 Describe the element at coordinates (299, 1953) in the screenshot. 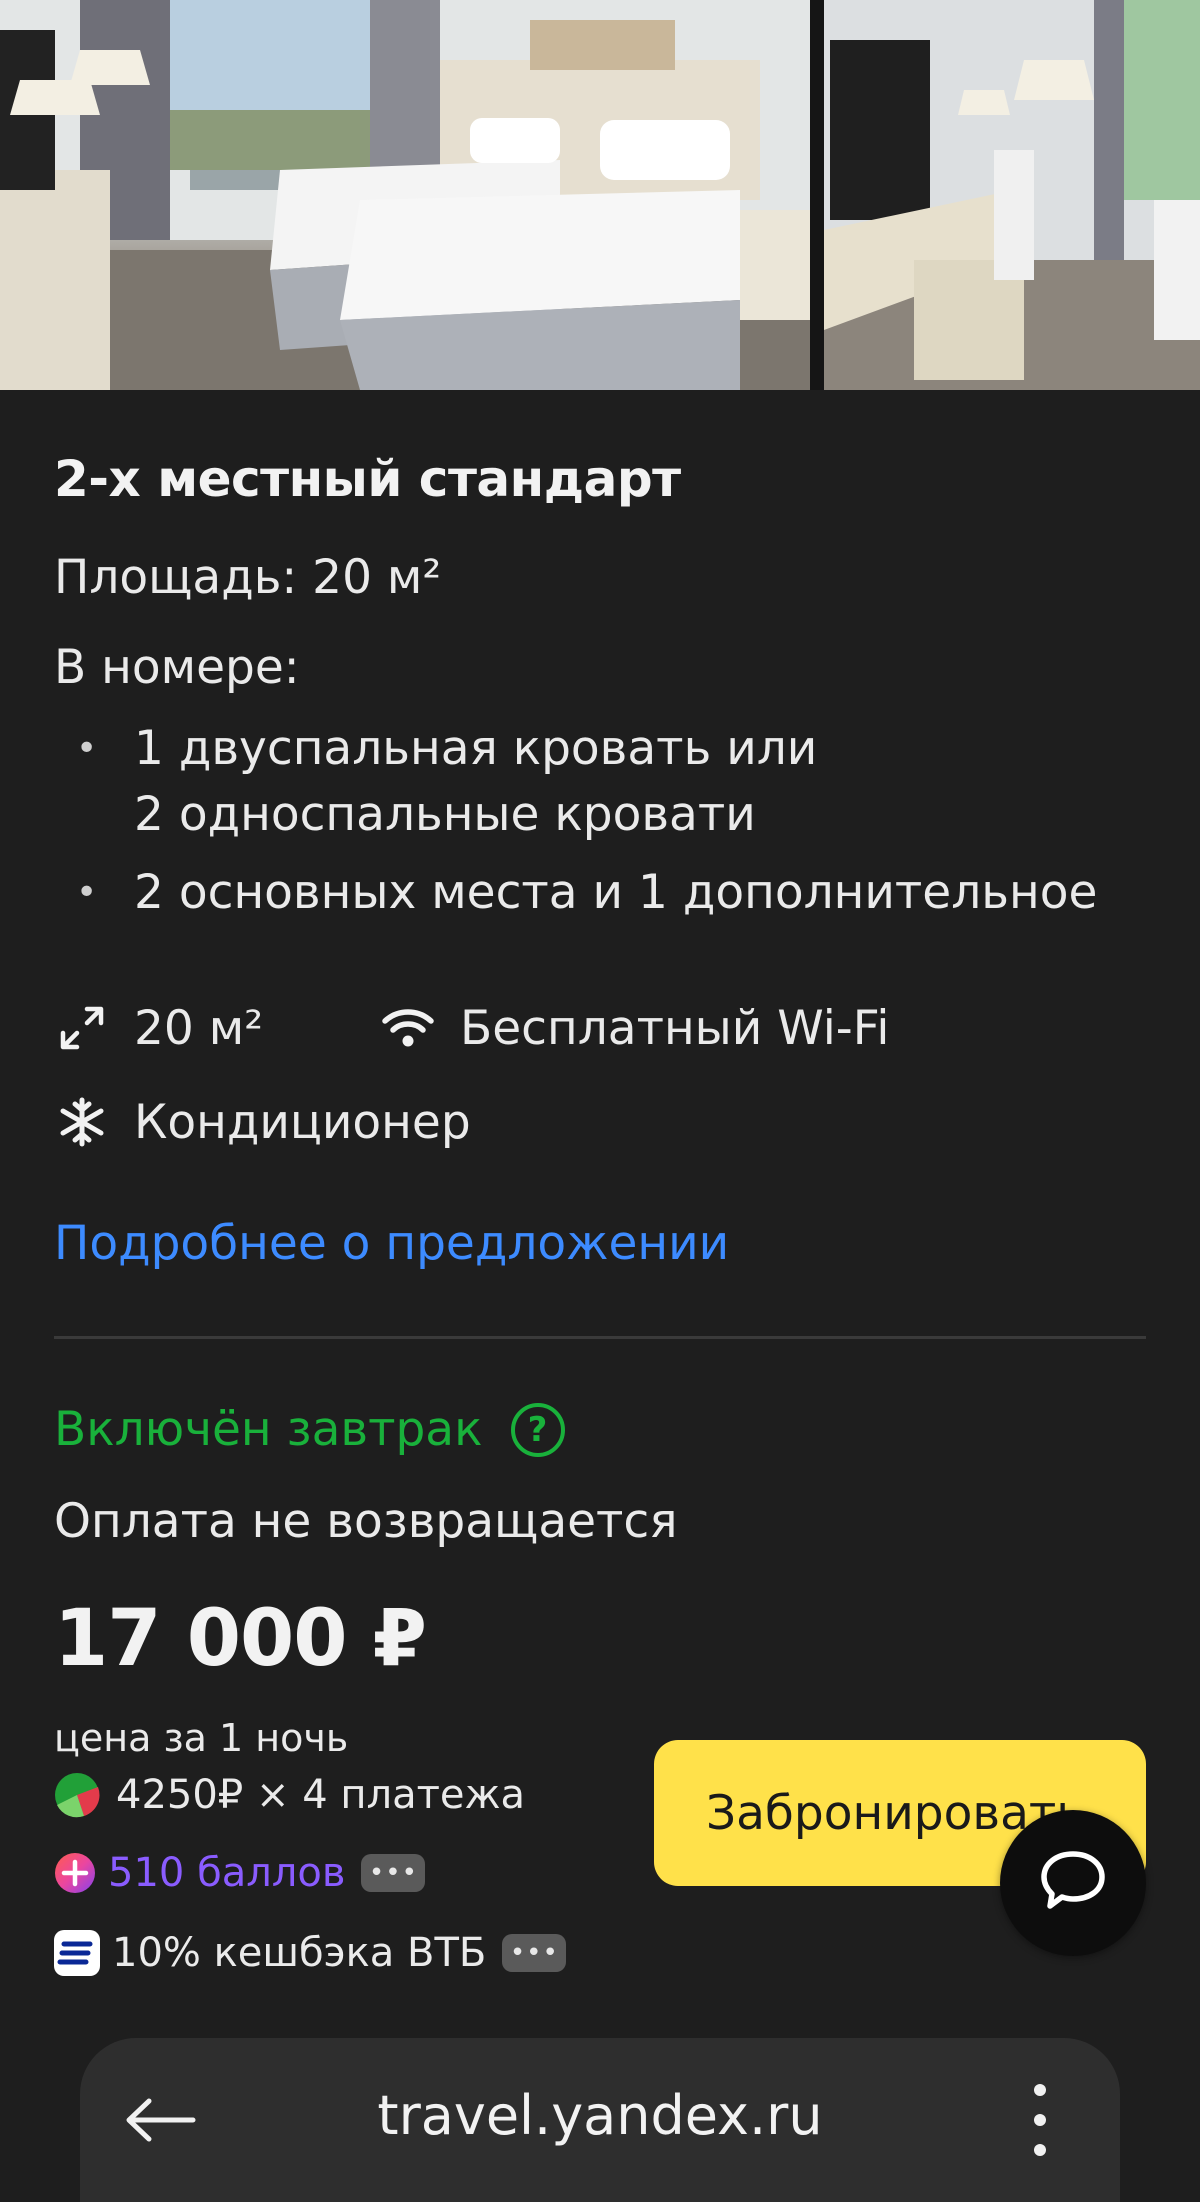

I see `cashback-label: 10% кешбэка ВТБ` at that location.